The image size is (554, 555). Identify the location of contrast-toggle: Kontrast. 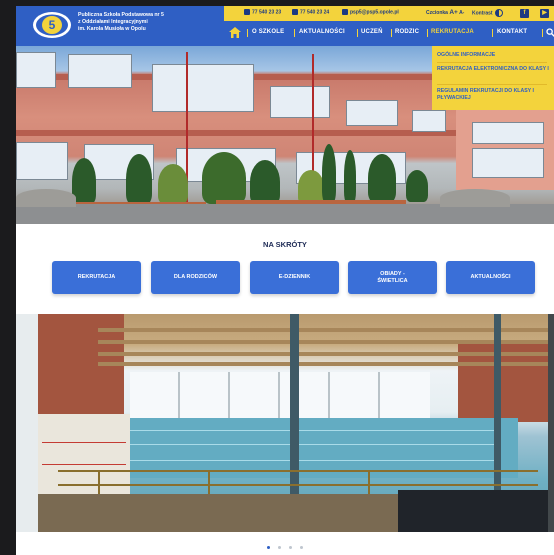
(487, 13).